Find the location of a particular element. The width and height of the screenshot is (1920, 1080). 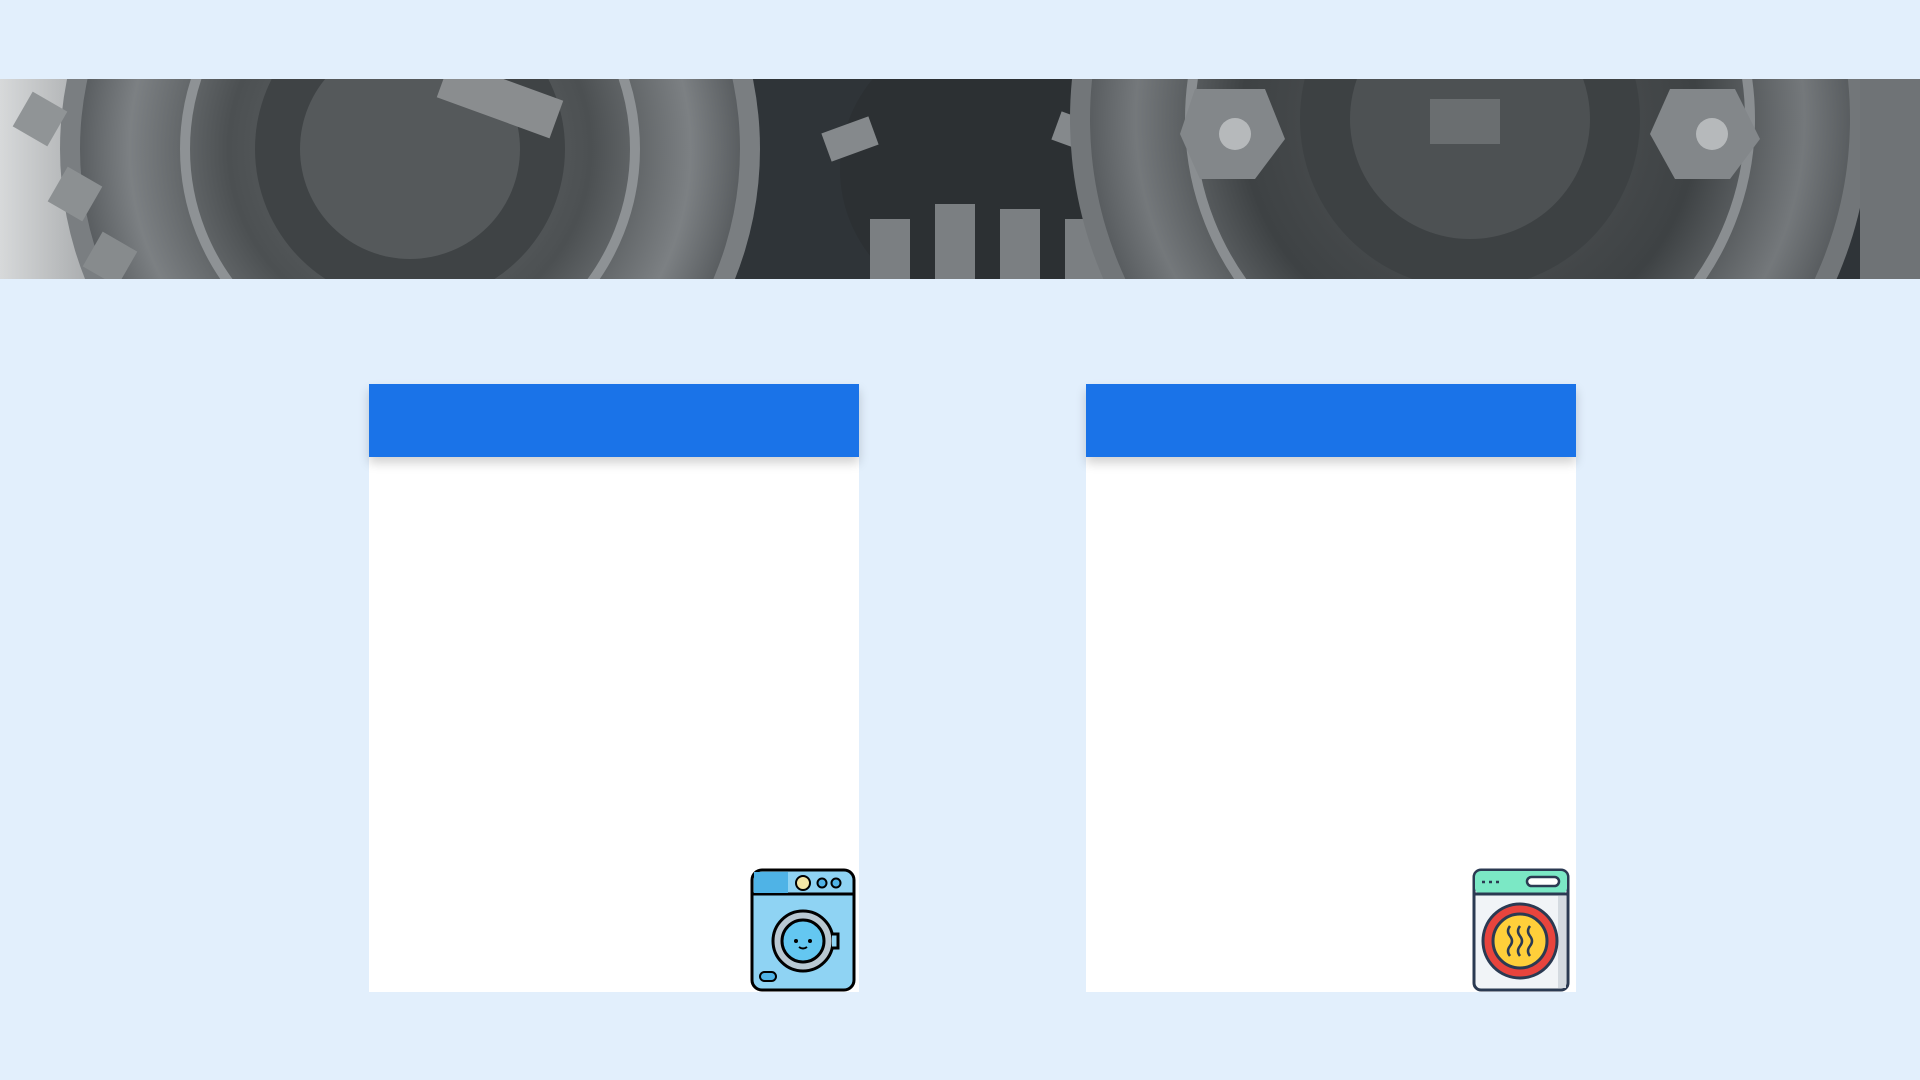

card-washing is located at coordinates (614, 688).